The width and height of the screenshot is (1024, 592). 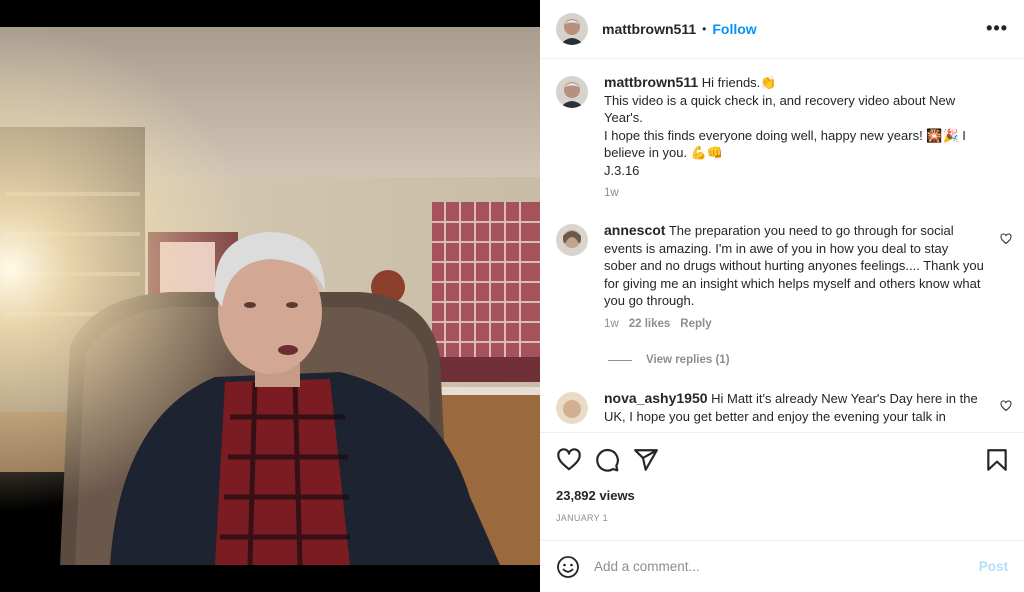 What do you see at coordinates (993, 566) in the screenshot?
I see `post-button: Post` at bounding box center [993, 566].